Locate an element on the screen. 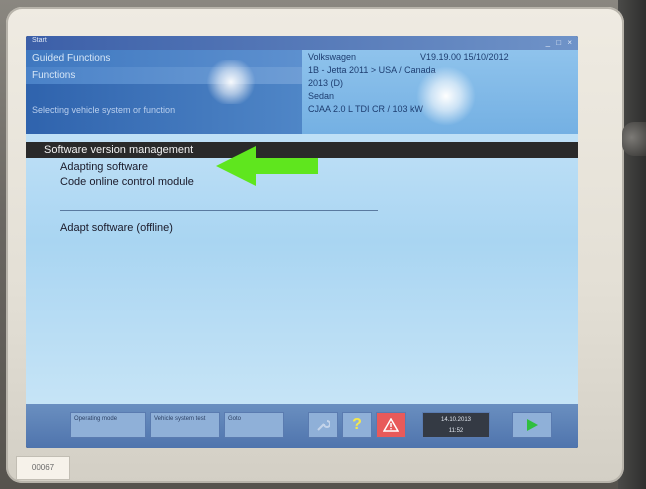  play-icon is located at coordinates (532, 425).